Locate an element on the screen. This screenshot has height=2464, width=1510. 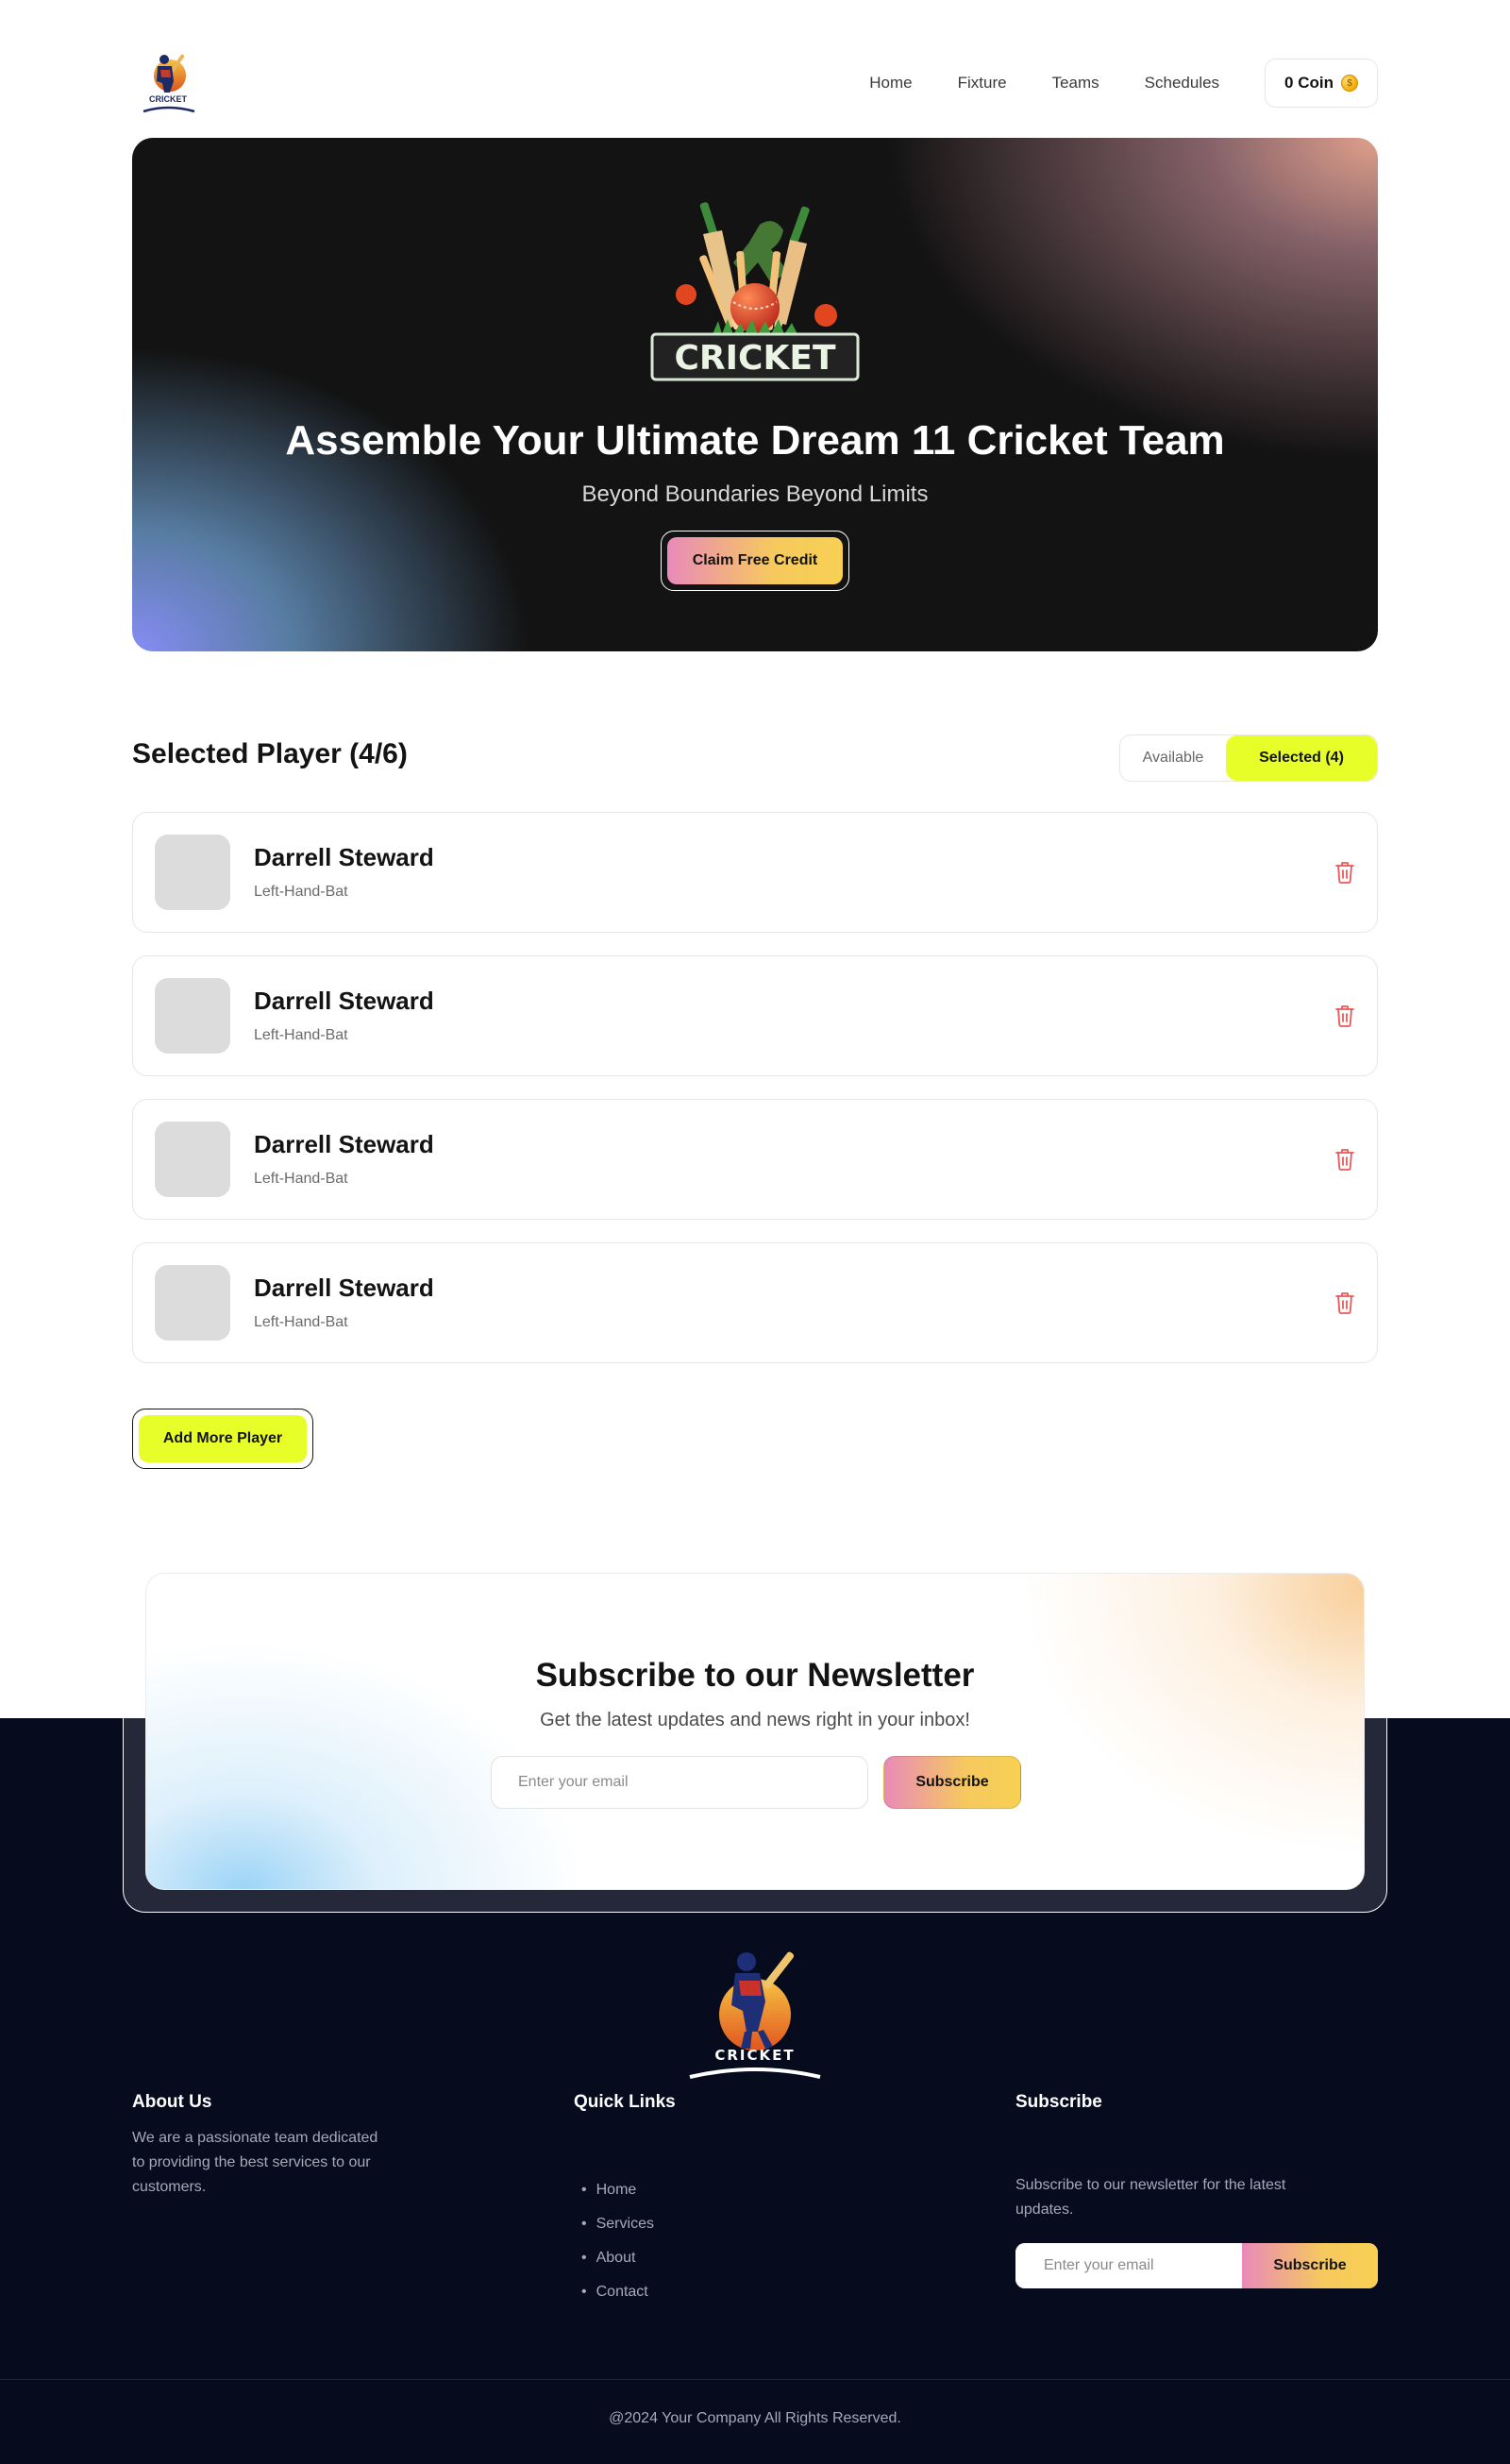
coin-icon: $ is located at coordinates (1349, 83).